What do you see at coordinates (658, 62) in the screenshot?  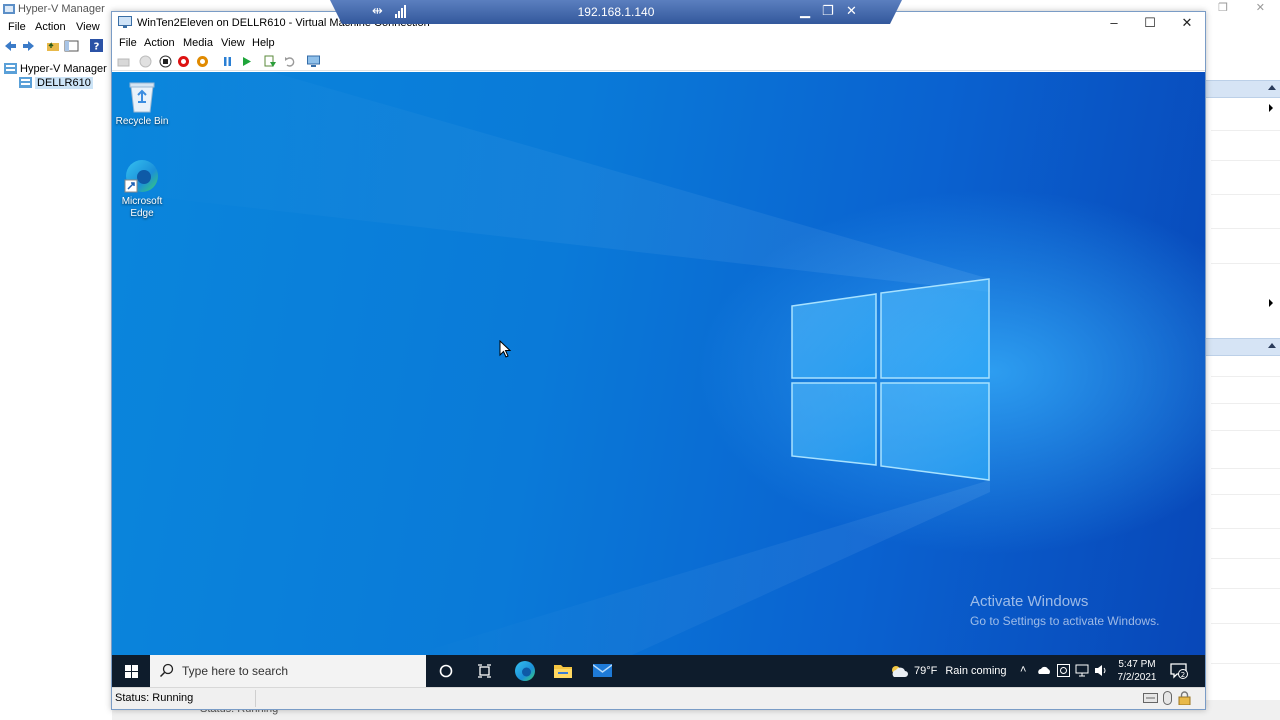 I see `vm-toolbar` at bounding box center [658, 62].